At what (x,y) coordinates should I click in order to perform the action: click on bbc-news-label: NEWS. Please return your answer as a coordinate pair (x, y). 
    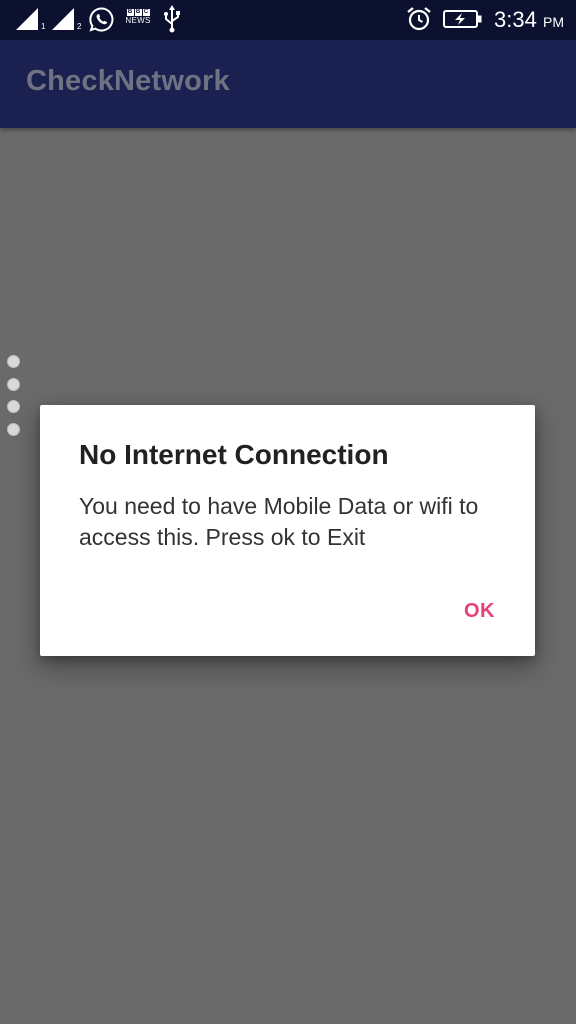
    Looking at the image, I should click on (138, 20).